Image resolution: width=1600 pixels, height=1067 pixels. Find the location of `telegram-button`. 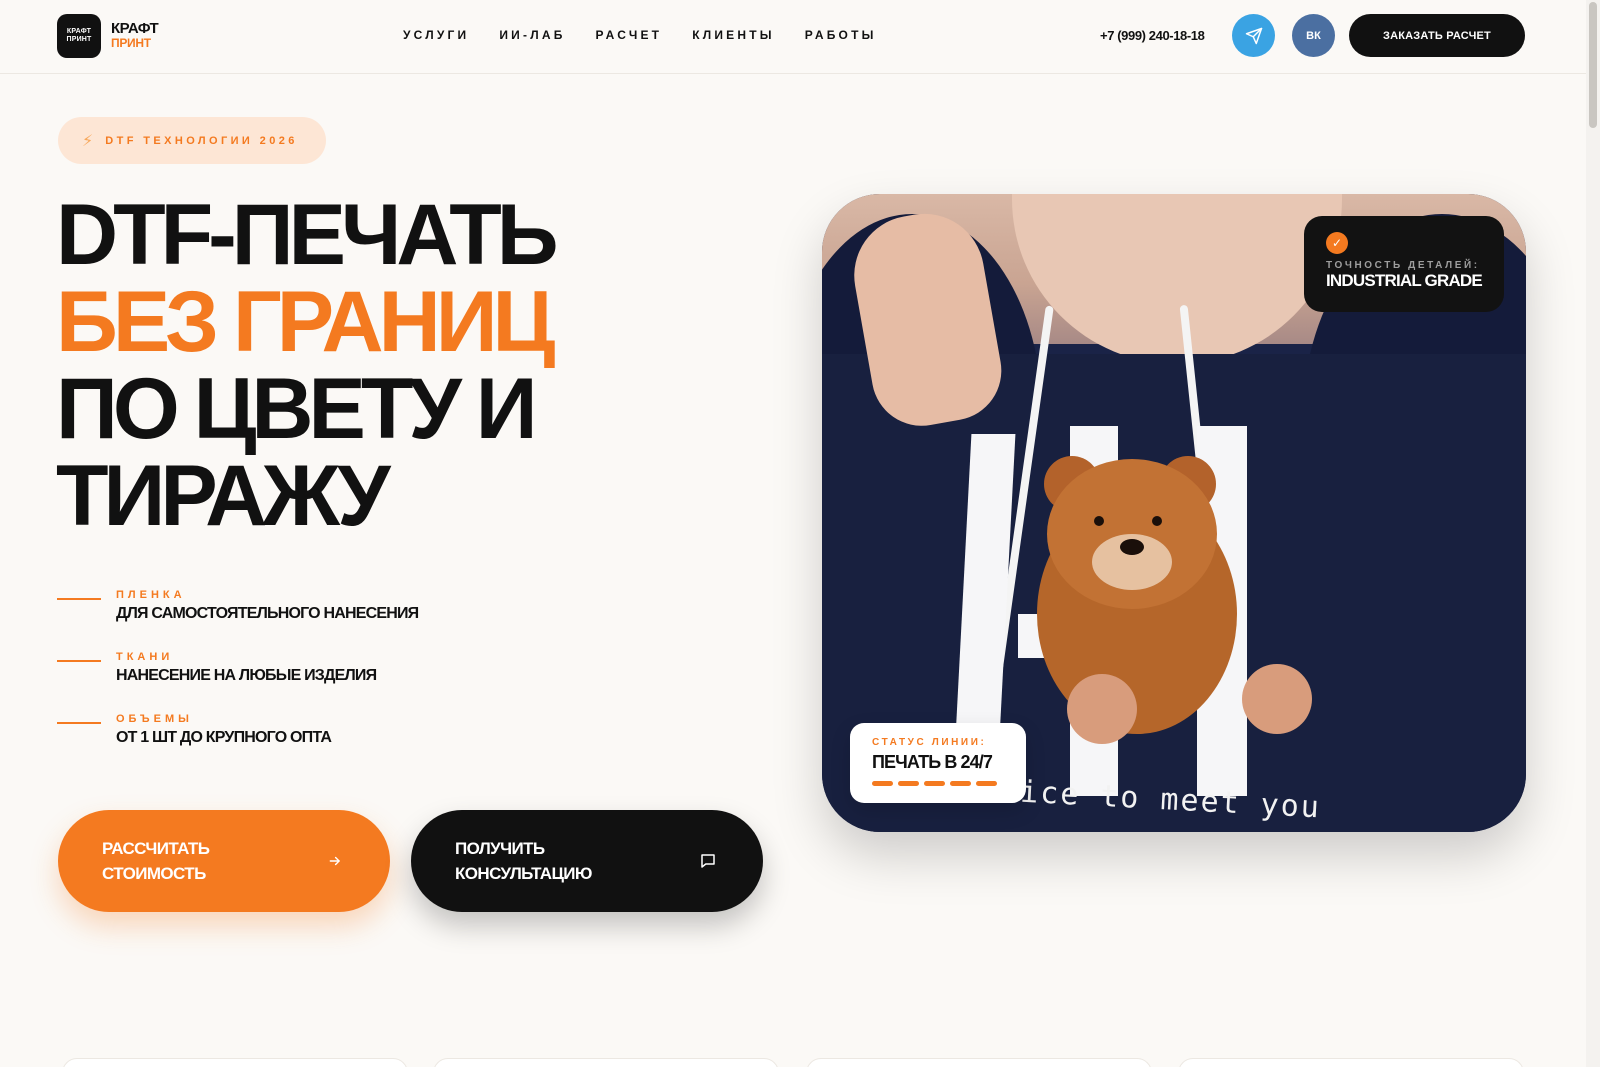

telegram-button is located at coordinates (1253, 35).